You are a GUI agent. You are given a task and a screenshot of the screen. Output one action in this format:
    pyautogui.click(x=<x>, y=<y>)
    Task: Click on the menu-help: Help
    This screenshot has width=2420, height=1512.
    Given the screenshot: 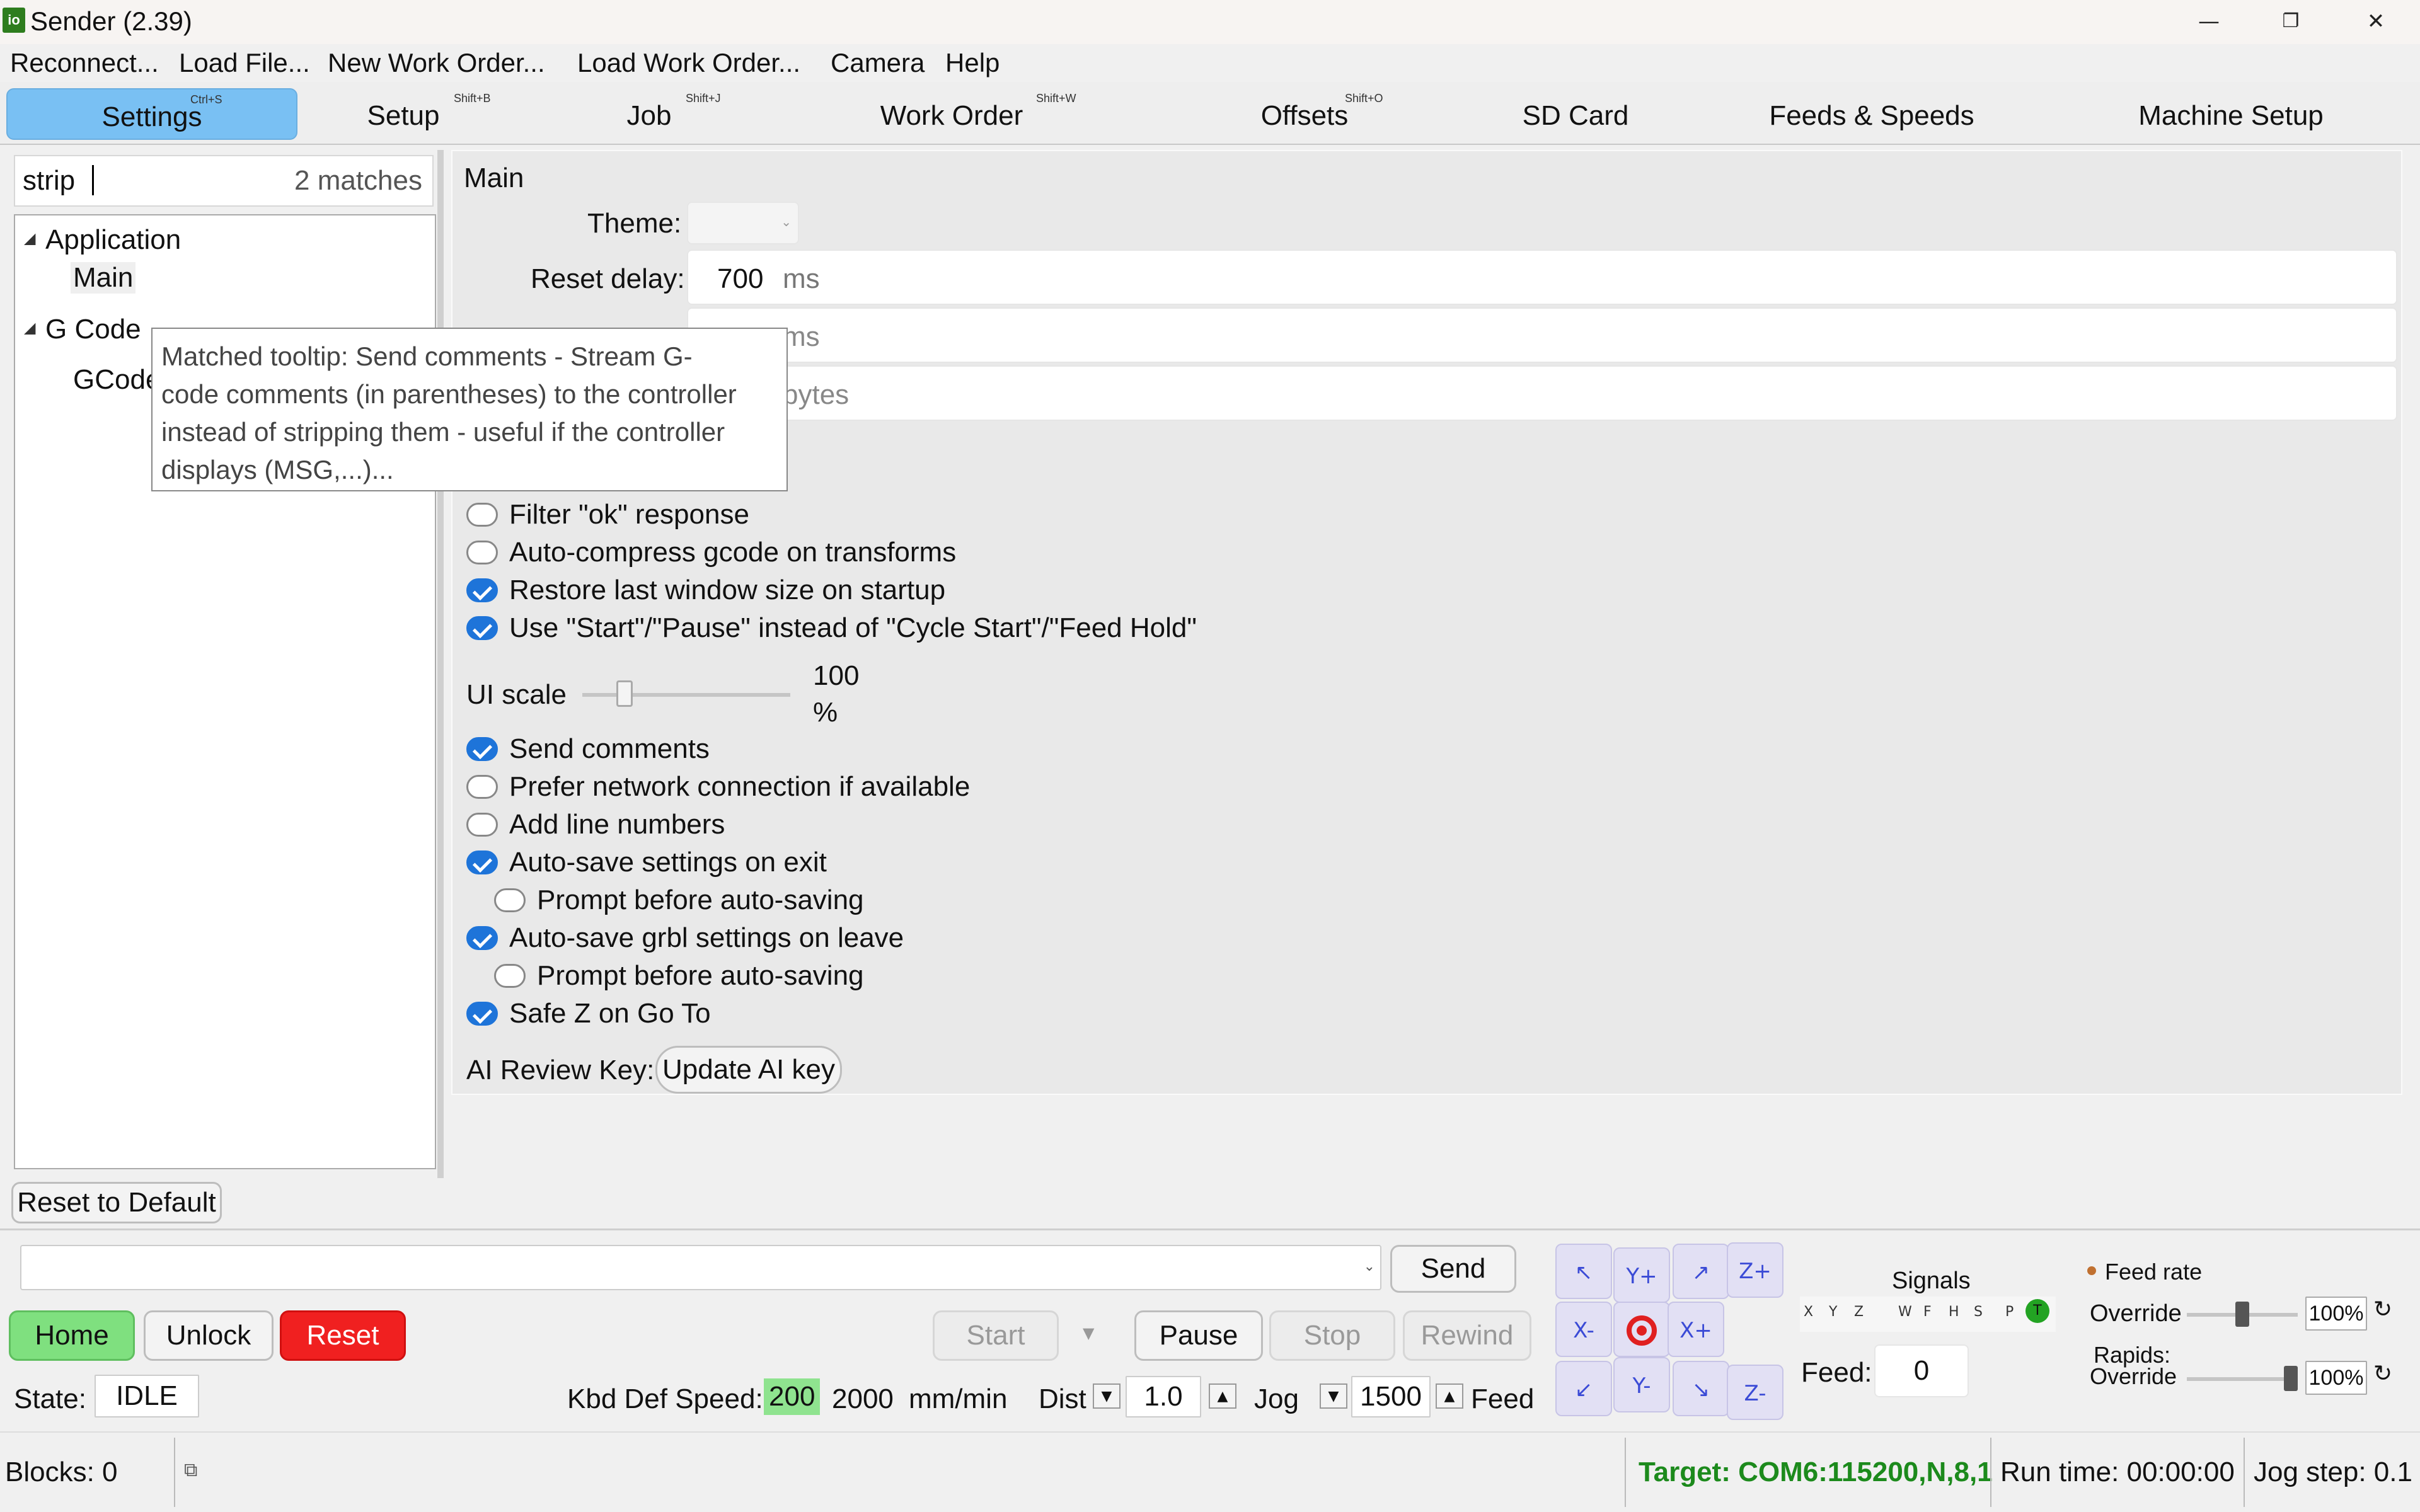 What is the action you would take?
    pyautogui.click(x=972, y=63)
    